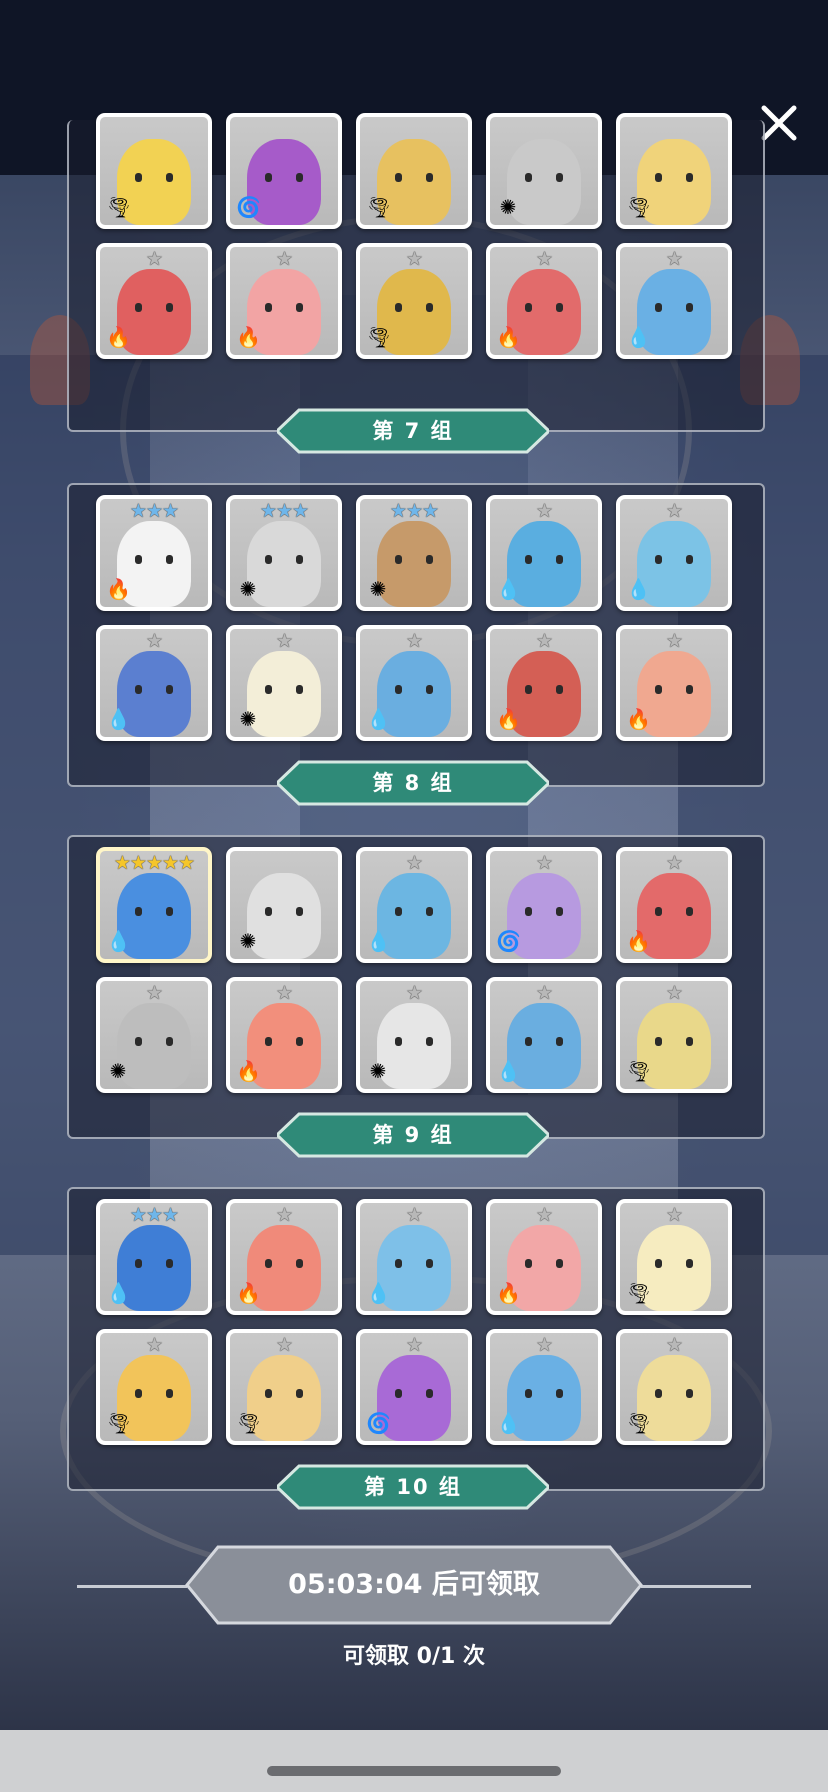 This screenshot has width=828, height=1792. Describe the element at coordinates (154, 1257) in the screenshot. I see `hero-card: ★★★ 💧` at that location.